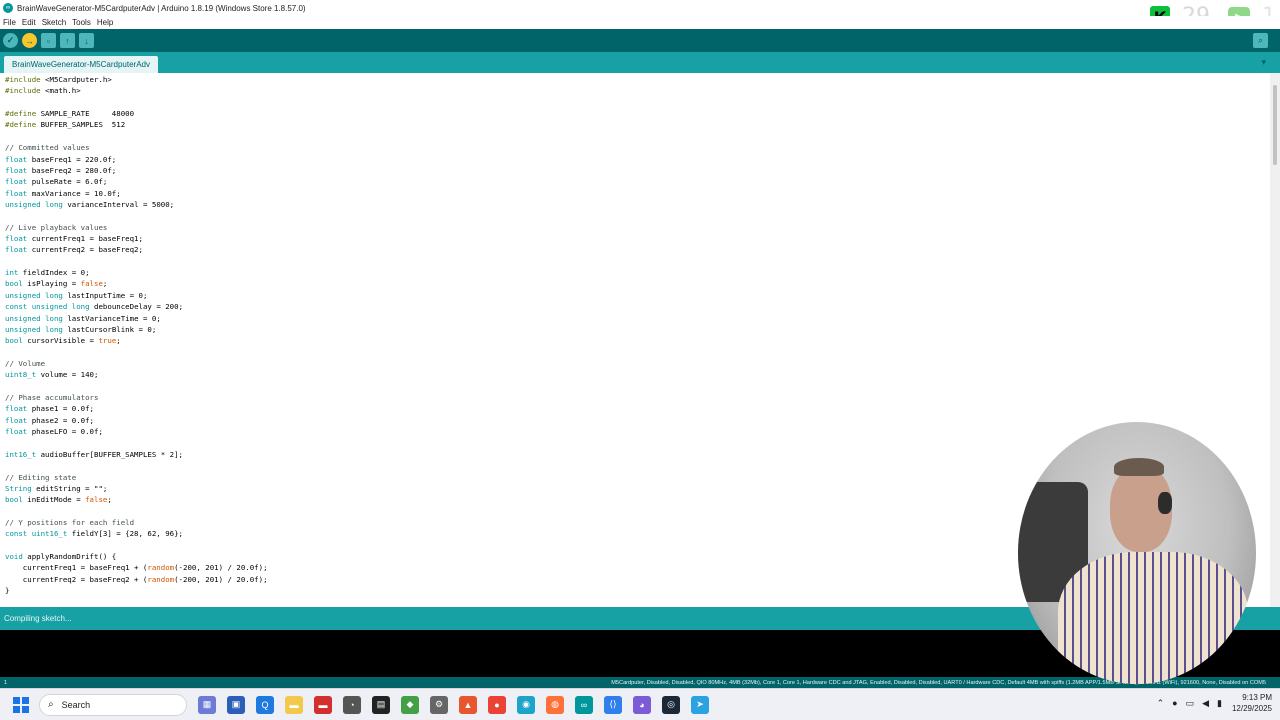 Image resolution: width=1280 pixels, height=720 pixels. I want to click on windows-start-icon, so click(21, 704).